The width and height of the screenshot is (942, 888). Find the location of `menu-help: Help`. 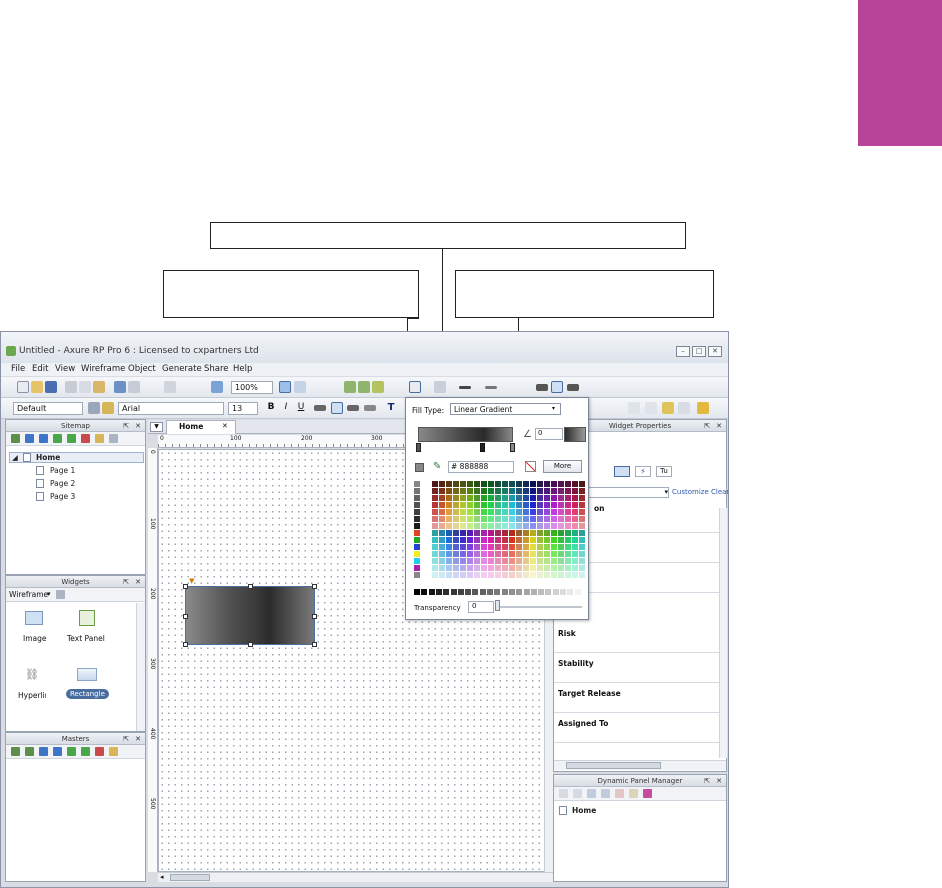

menu-help: Help is located at coordinates (242, 369).